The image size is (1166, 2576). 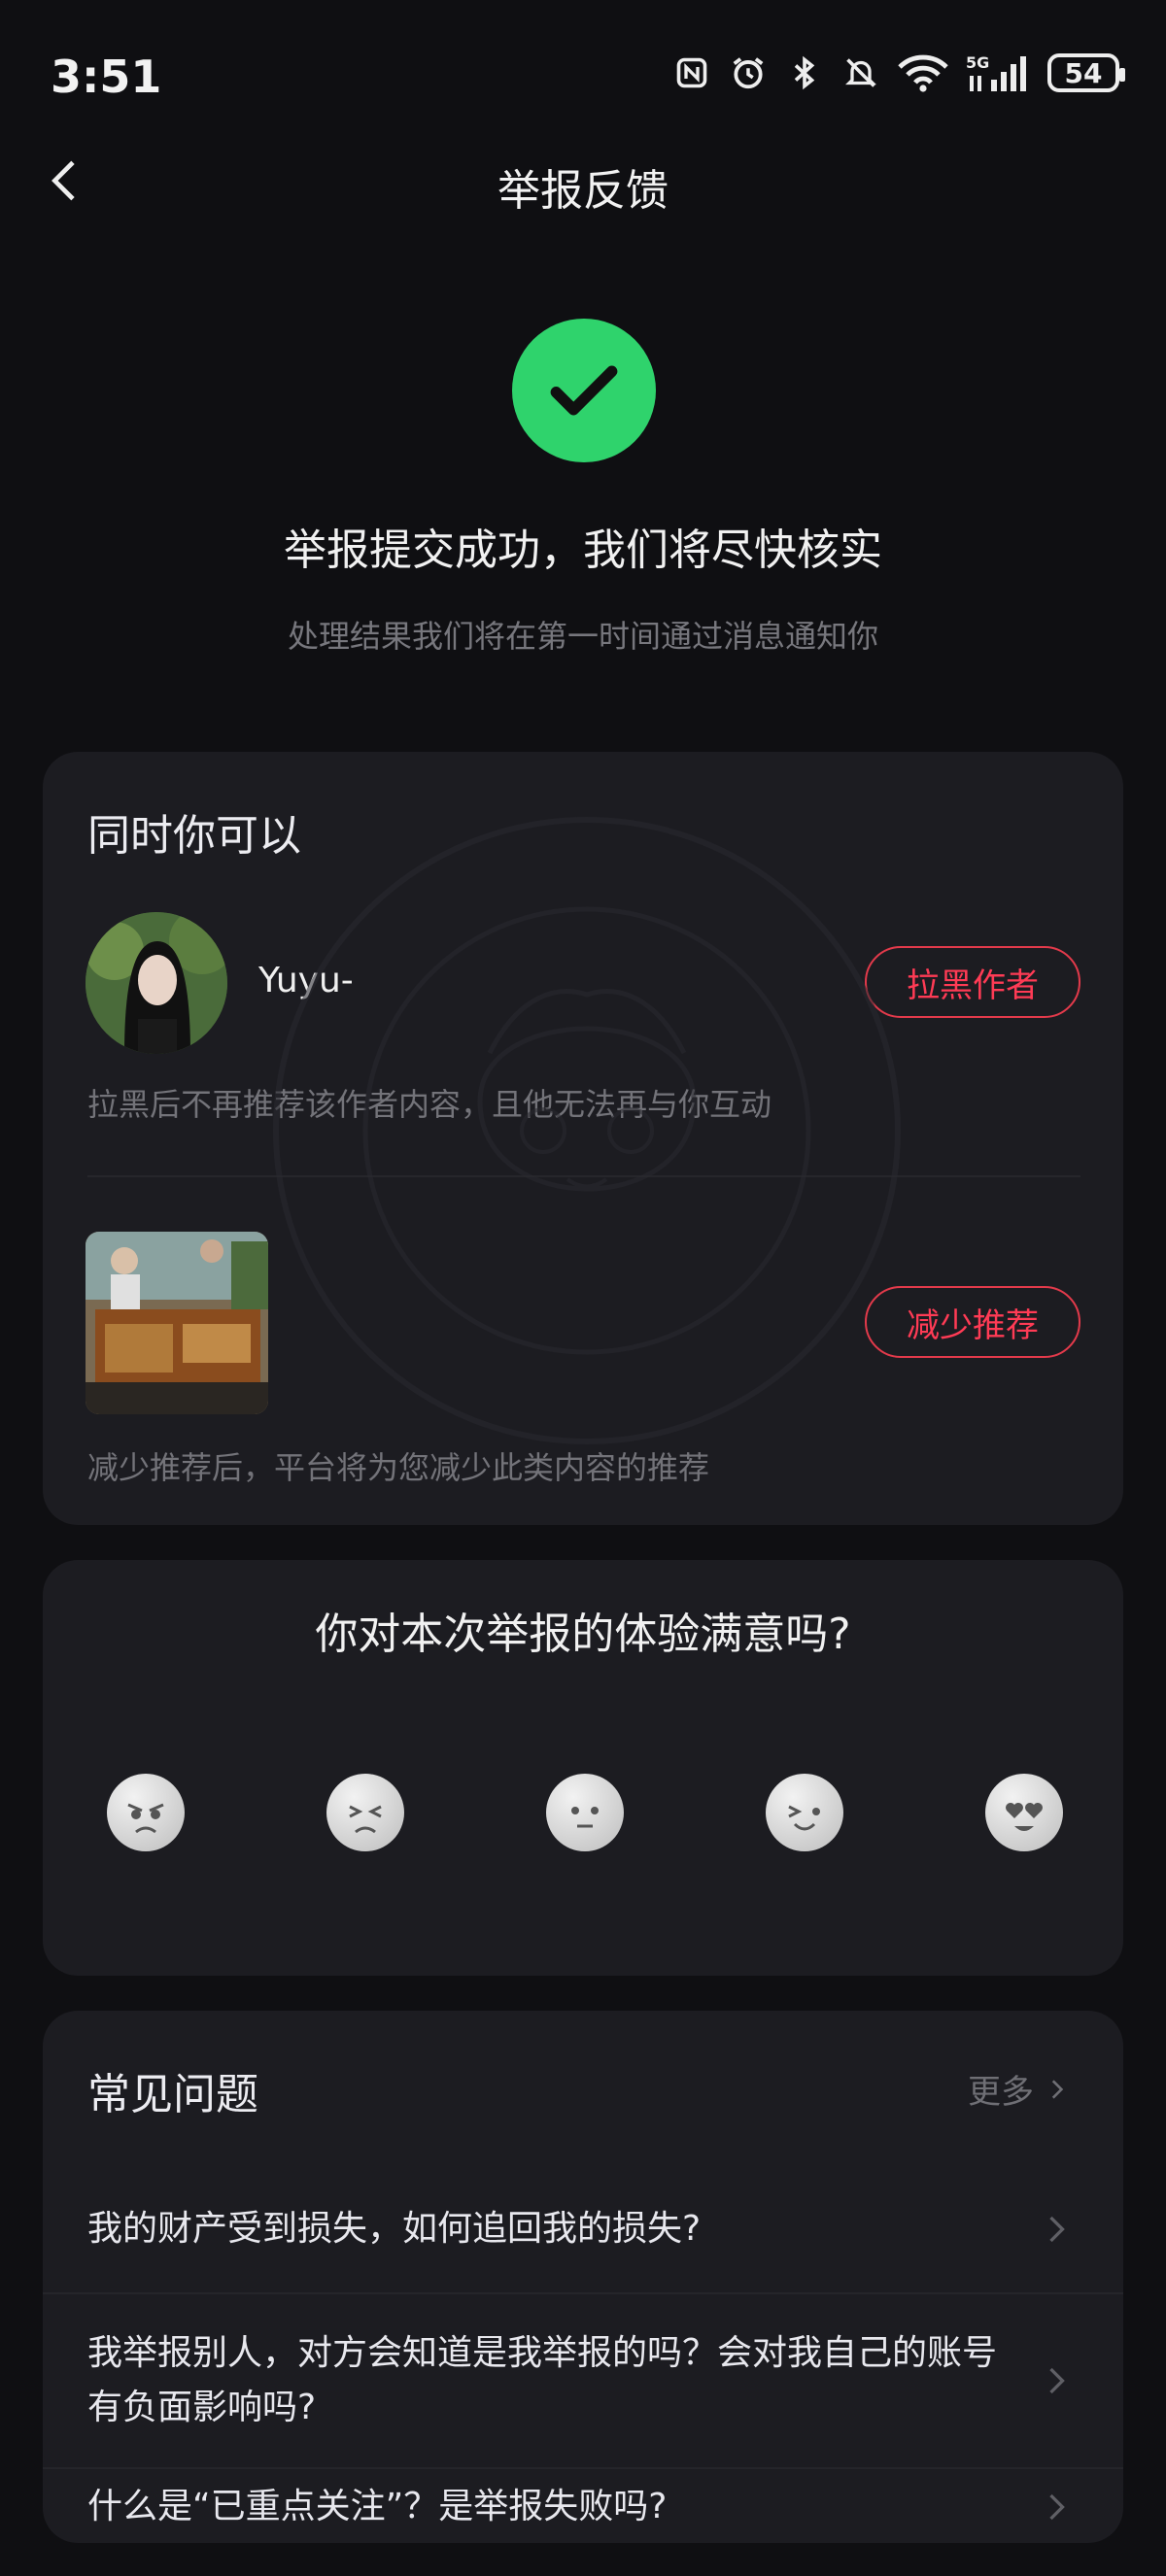 I want to click on block-author-desc: 拉黑后不再推荐该作者内容，且他无法再与你互动, so click(x=429, y=1104).